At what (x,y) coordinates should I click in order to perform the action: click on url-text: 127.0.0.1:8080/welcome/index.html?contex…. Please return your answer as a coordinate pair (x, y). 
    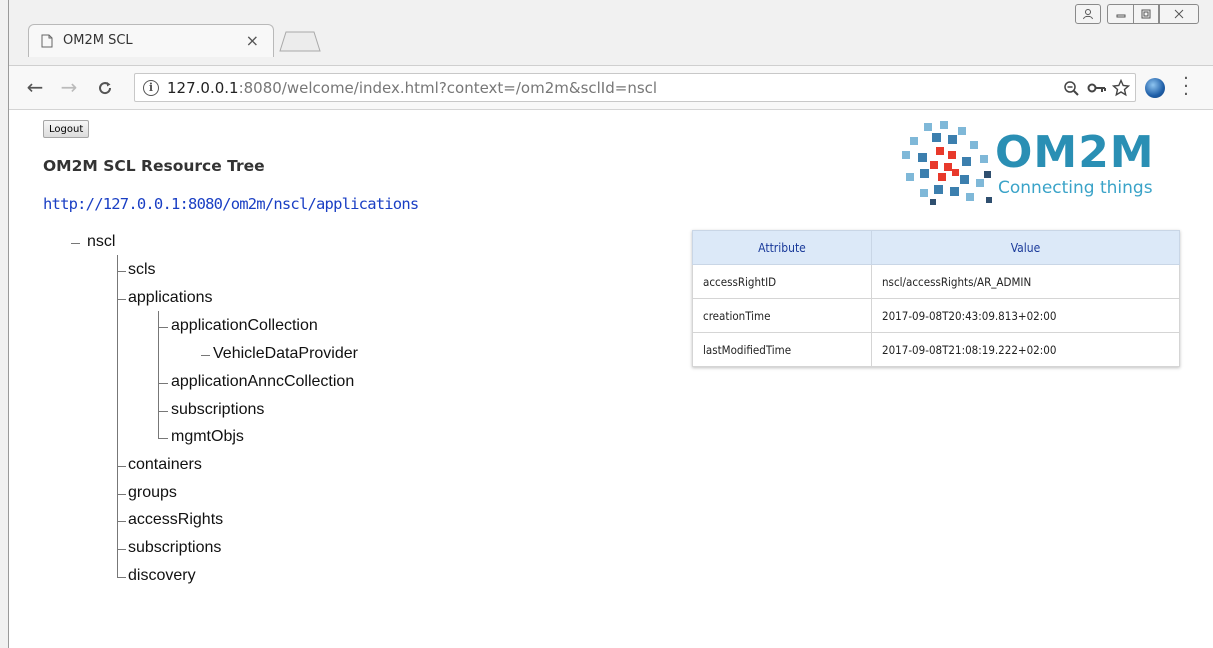
    Looking at the image, I should click on (412, 88).